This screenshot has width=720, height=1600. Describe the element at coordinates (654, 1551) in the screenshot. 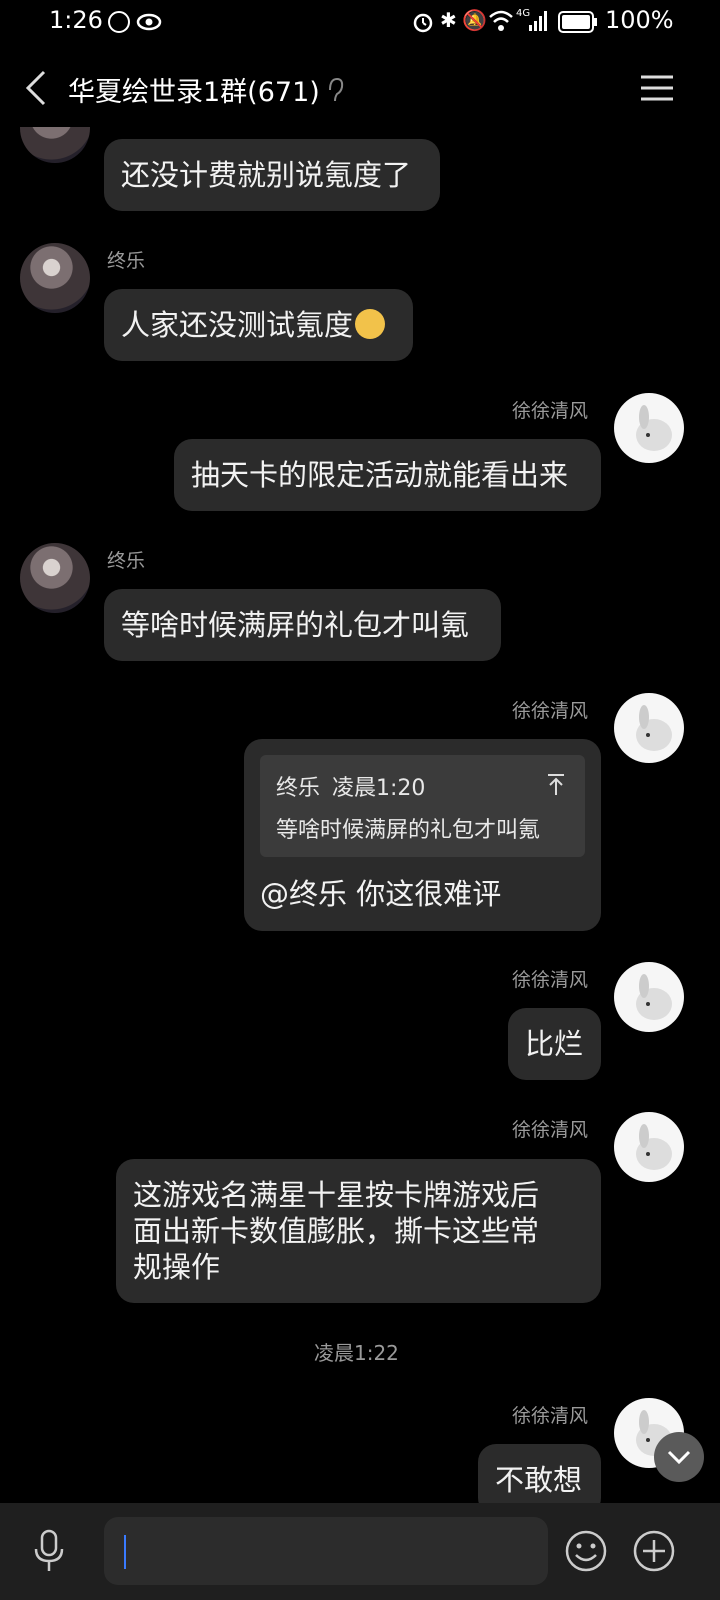

I see `add-icon` at that location.